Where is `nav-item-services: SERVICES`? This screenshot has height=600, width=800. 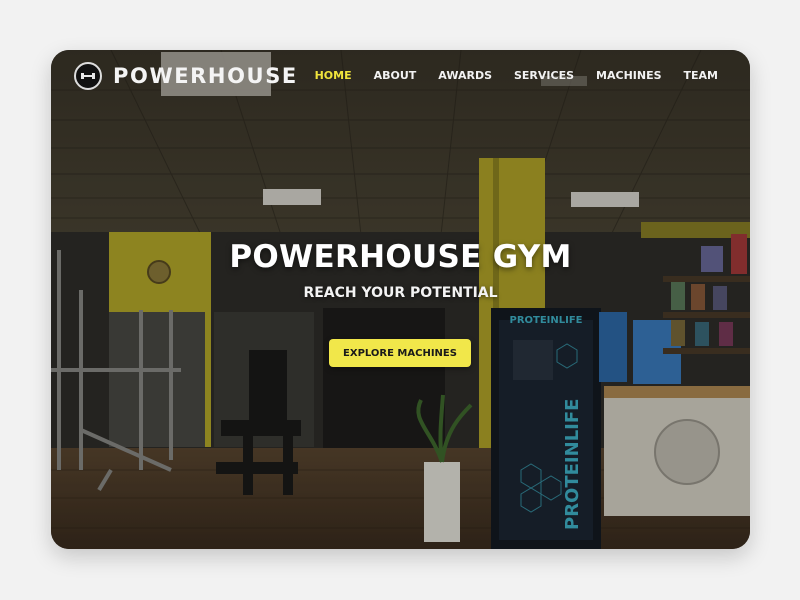
nav-item-services: SERVICES is located at coordinates (544, 75).